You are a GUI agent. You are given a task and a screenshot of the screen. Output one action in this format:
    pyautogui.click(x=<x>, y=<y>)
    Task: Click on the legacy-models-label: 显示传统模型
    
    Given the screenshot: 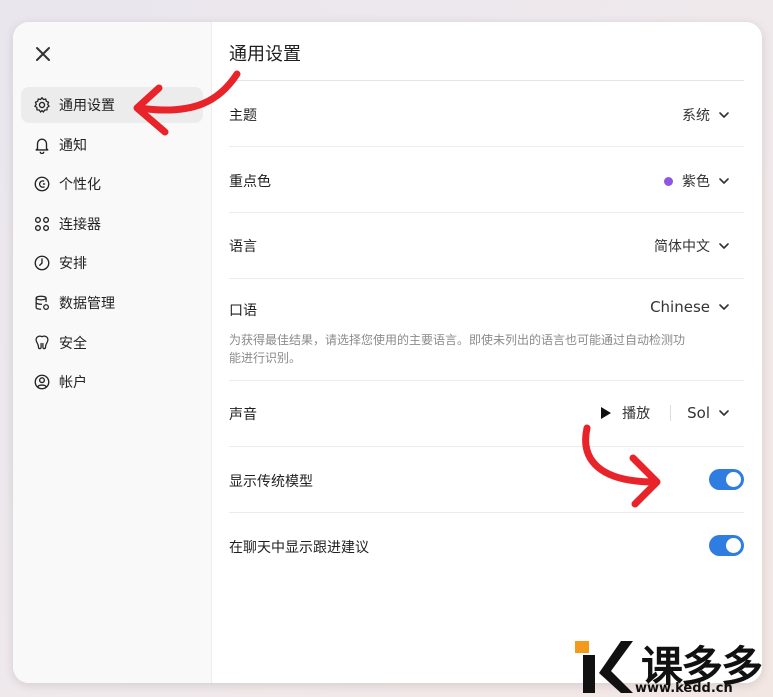 What is the action you would take?
    pyautogui.click(x=271, y=482)
    